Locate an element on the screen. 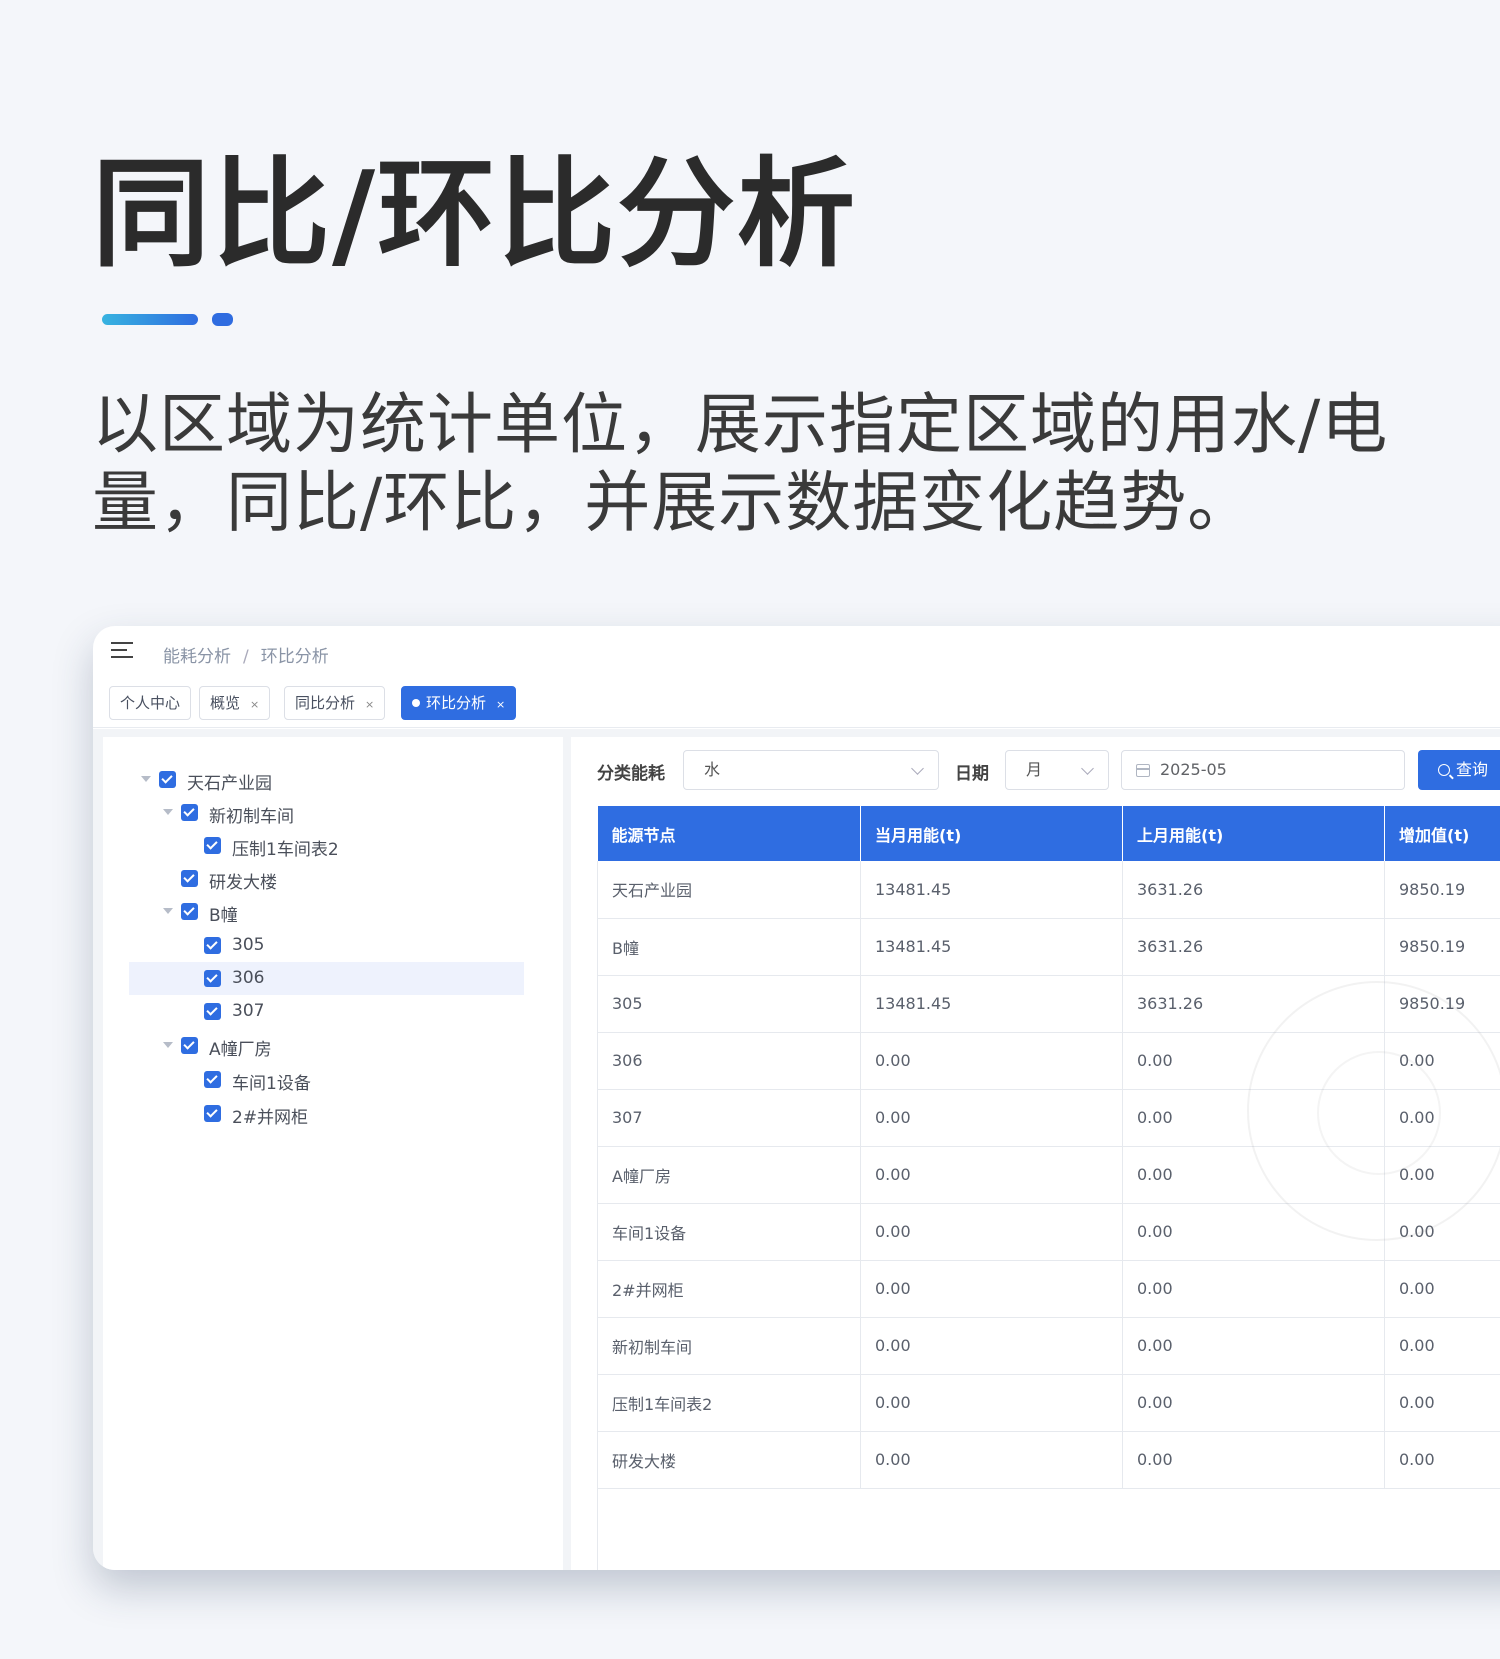  tab-yoy-analysis: 同比分析 × is located at coordinates (335, 703).